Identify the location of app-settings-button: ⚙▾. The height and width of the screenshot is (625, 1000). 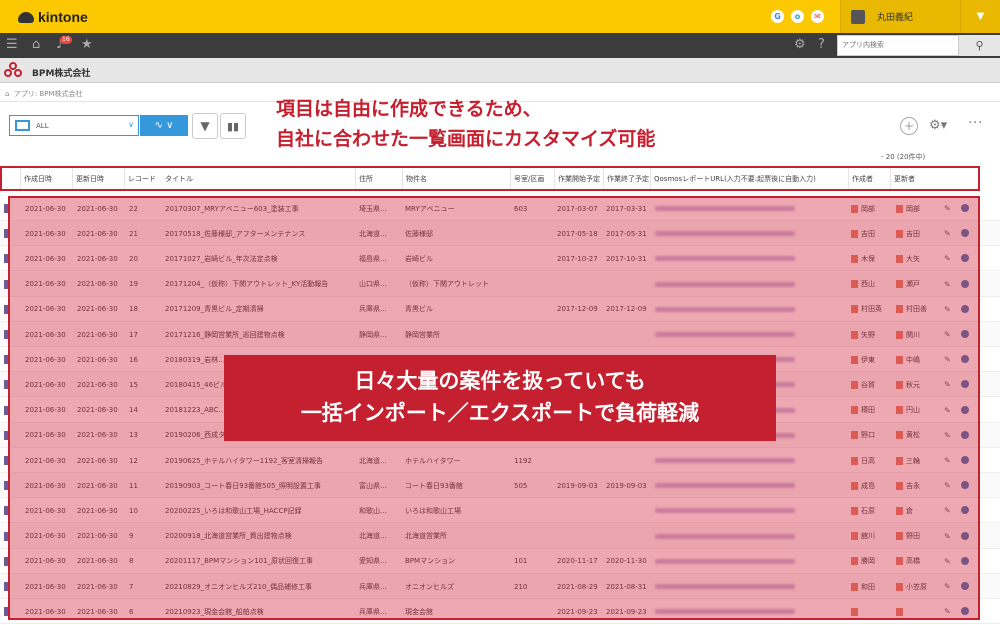
(938, 125).